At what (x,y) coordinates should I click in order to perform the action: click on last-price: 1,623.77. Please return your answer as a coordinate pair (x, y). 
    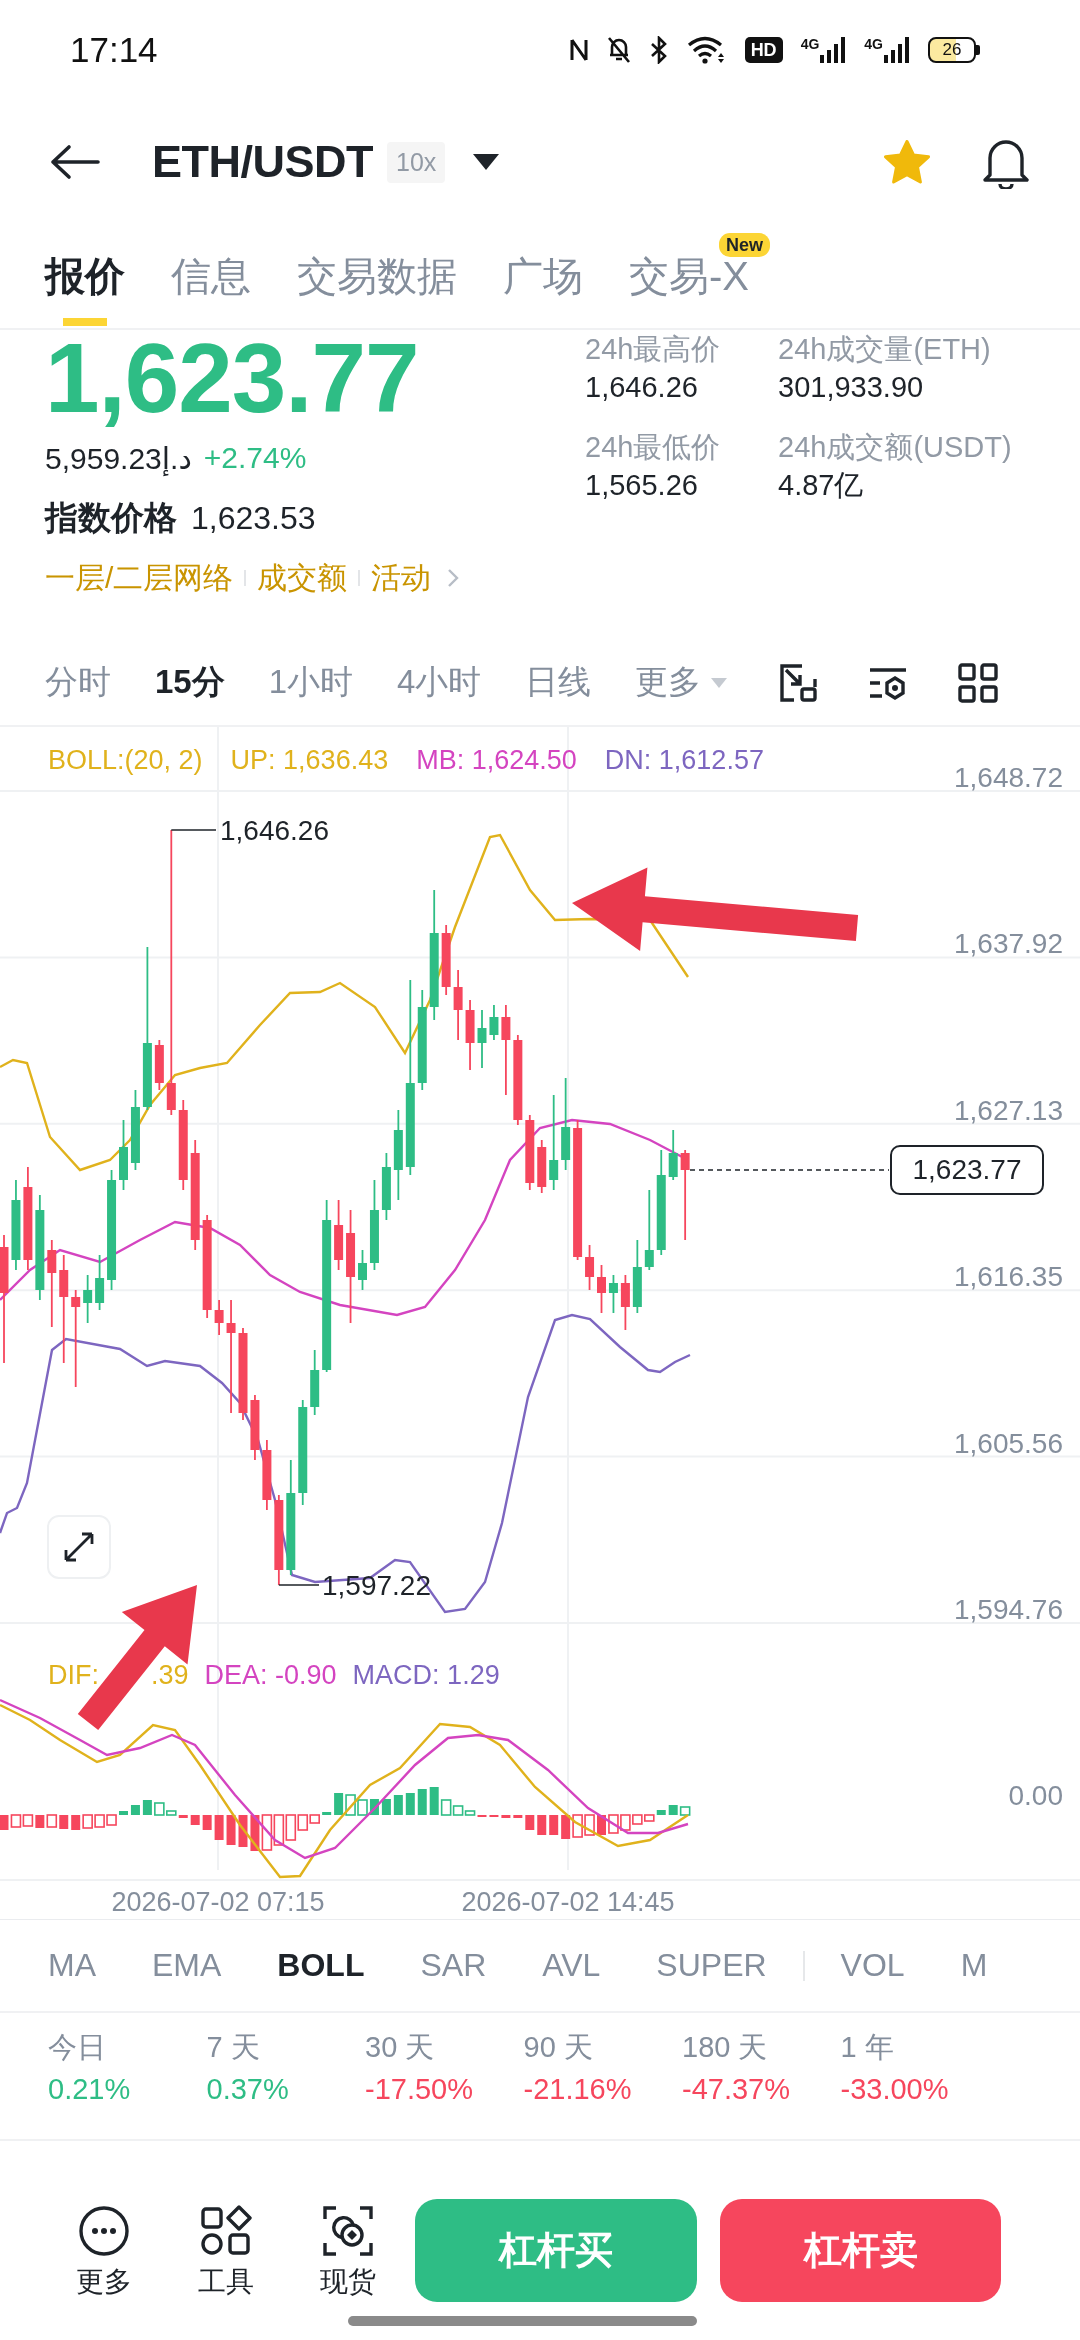
    Looking at the image, I should click on (232, 378).